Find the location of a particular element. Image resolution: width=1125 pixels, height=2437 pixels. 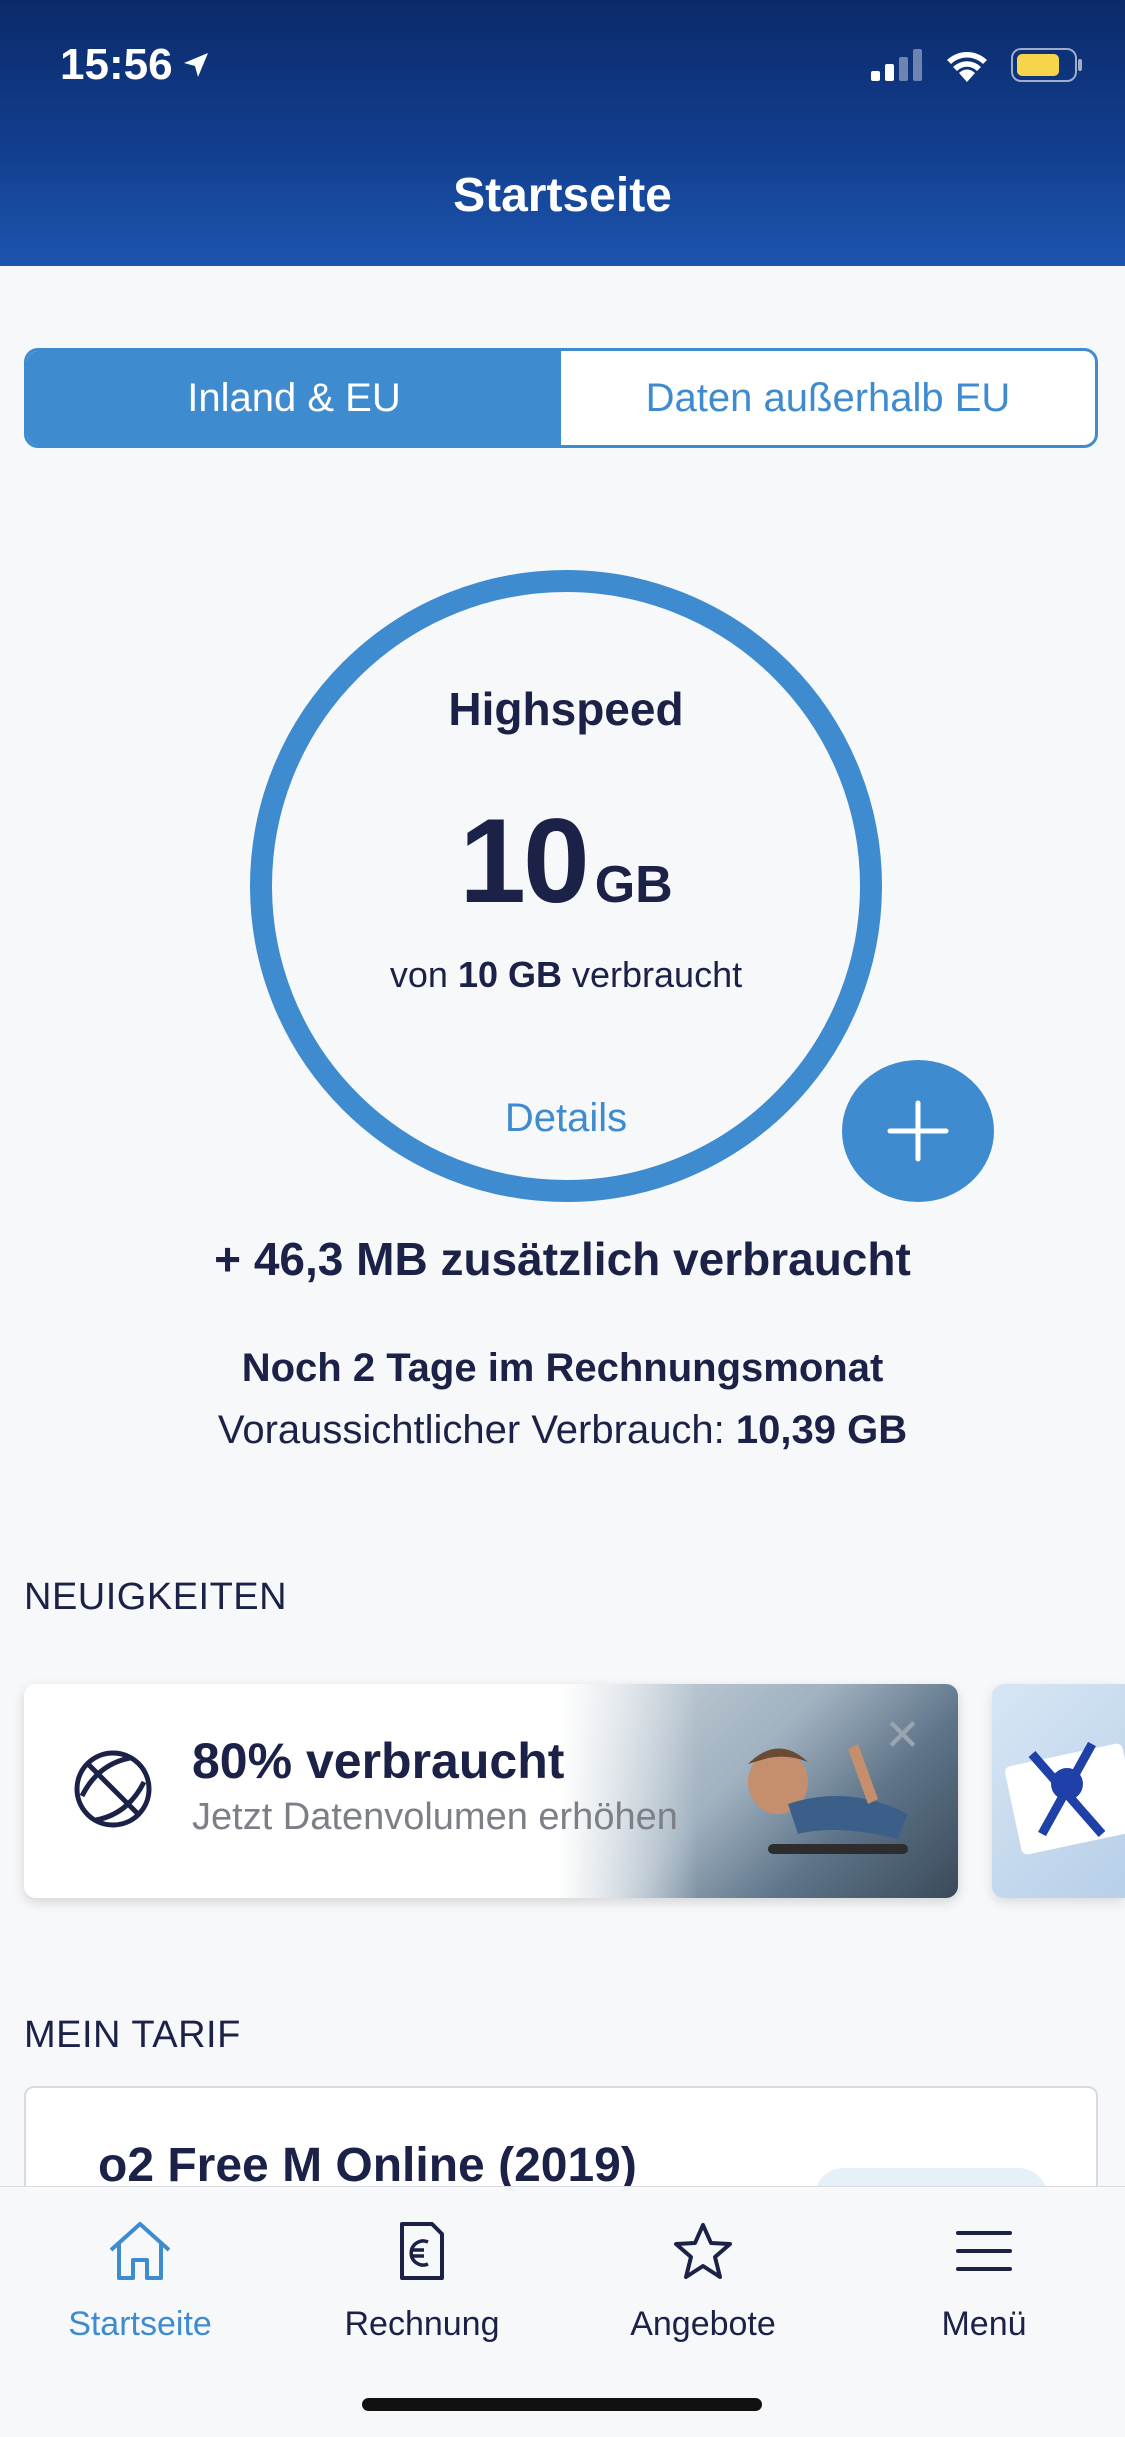

add-data-button is located at coordinates (918, 1131).